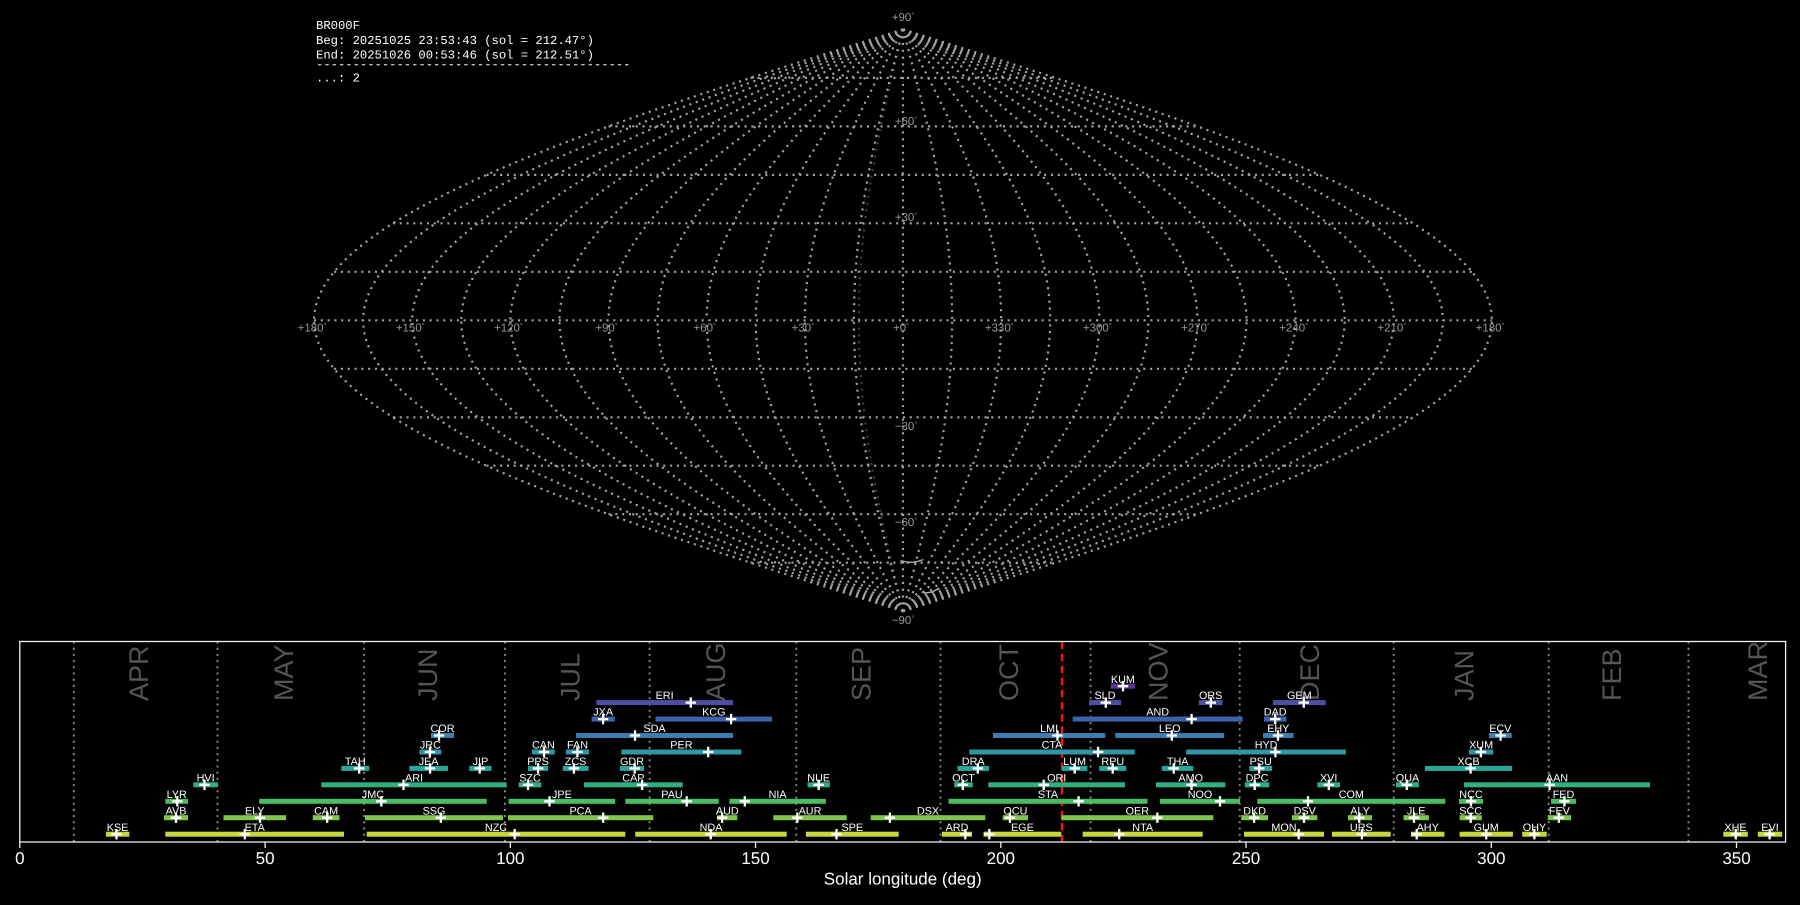 The height and width of the screenshot is (905, 1800). Describe the element at coordinates (1470, 811) in the screenshot. I see `svg-text: SCC` at that location.